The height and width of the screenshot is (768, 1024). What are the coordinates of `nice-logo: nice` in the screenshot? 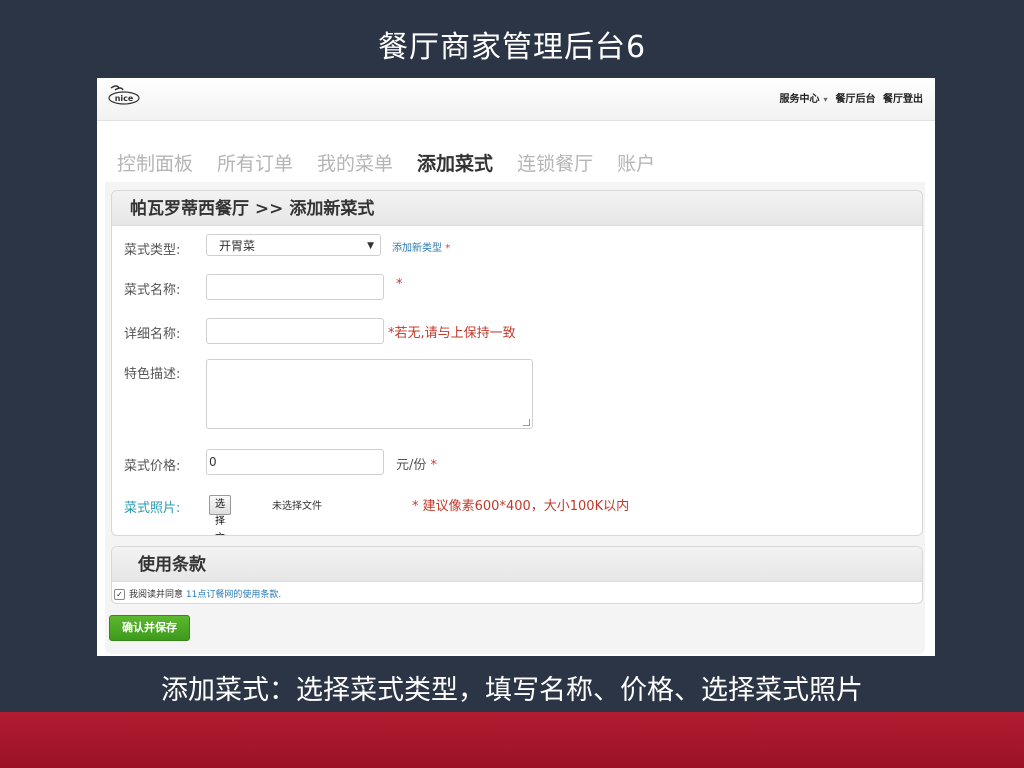 It's located at (124, 95).